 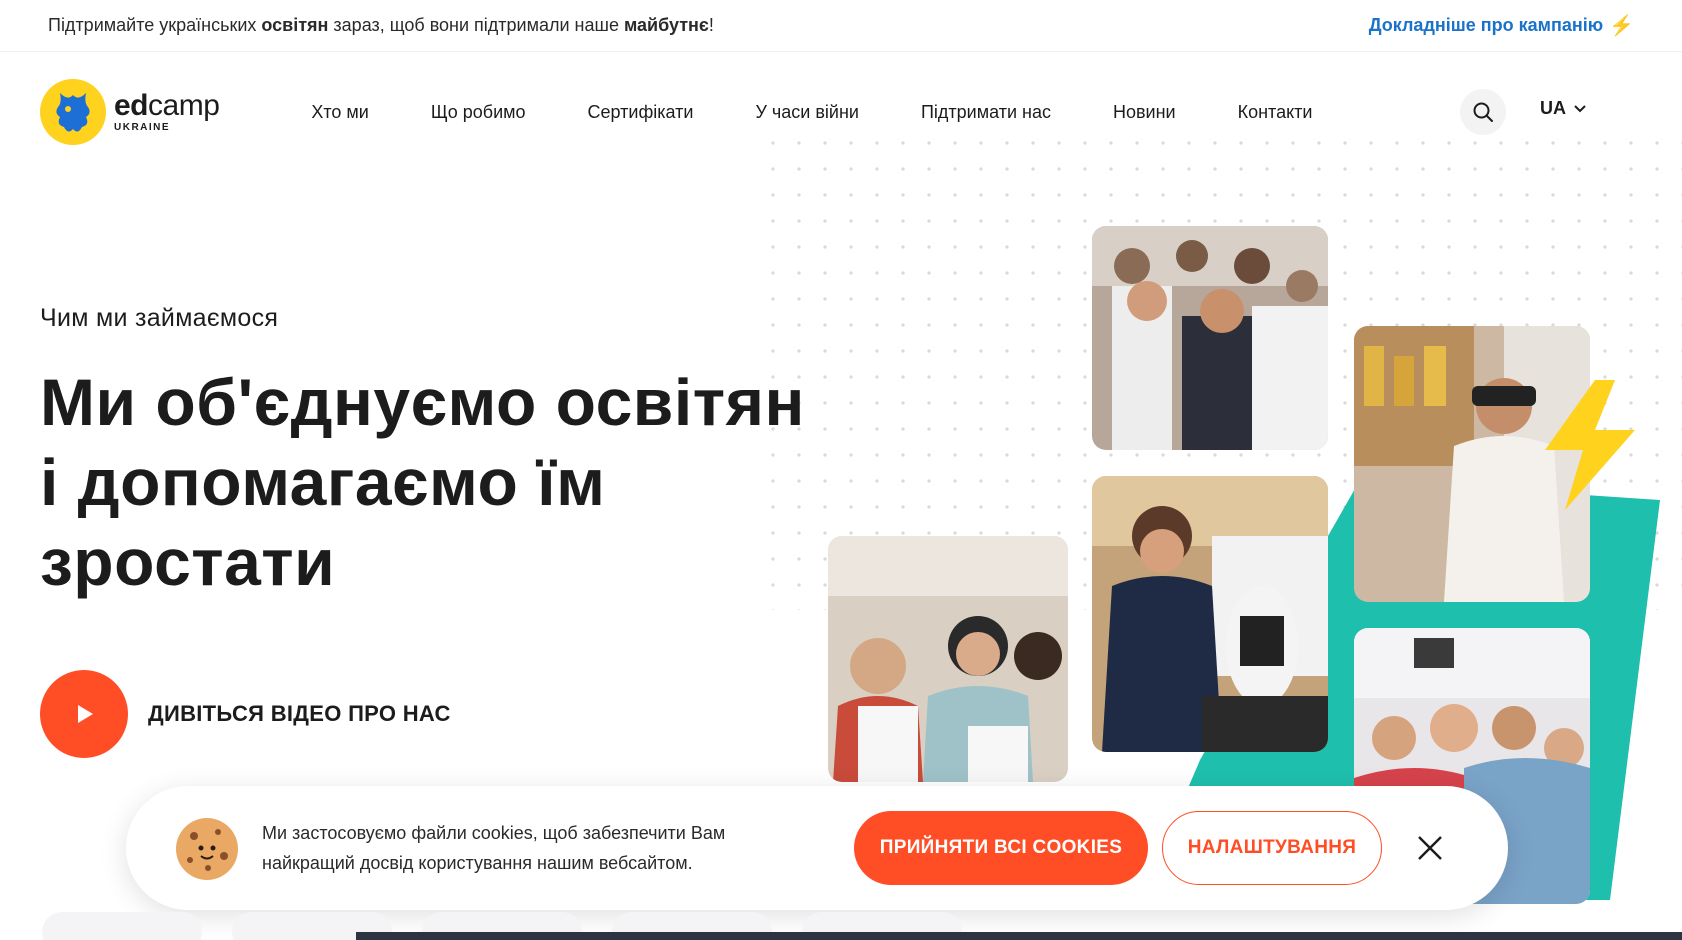 What do you see at coordinates (807, 112) in the screenshot?
I see `nav-item-wartime: У часи війни` at bounding box center [807, 112].